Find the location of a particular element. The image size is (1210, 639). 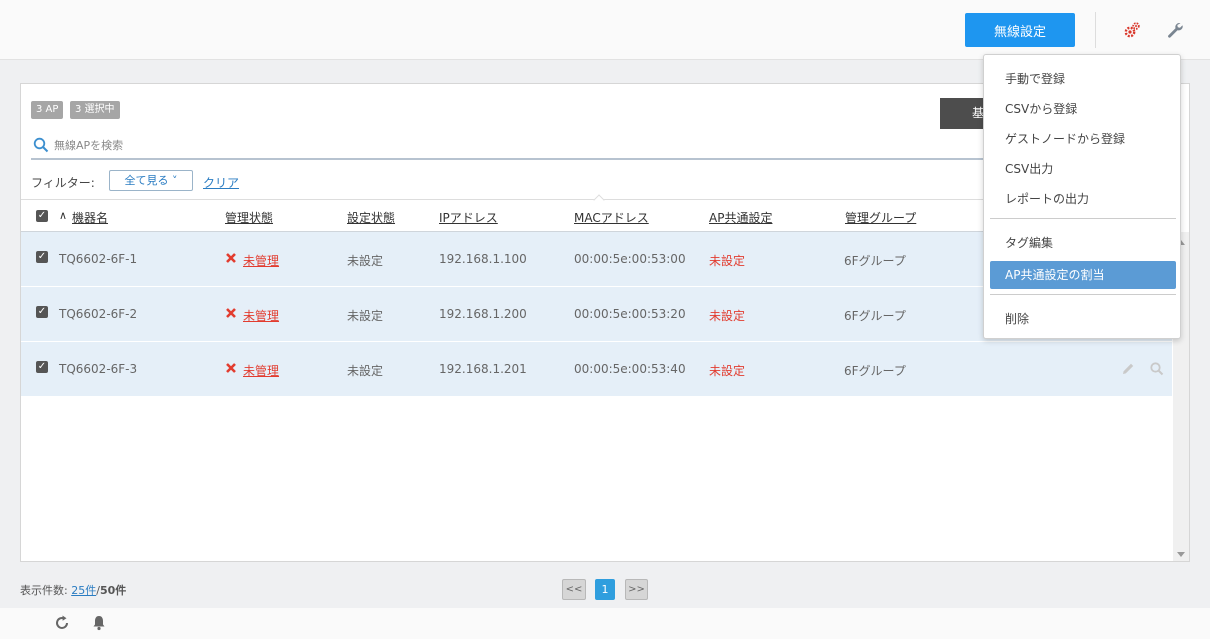

bottom-bar is located at coordinates (605, 623).